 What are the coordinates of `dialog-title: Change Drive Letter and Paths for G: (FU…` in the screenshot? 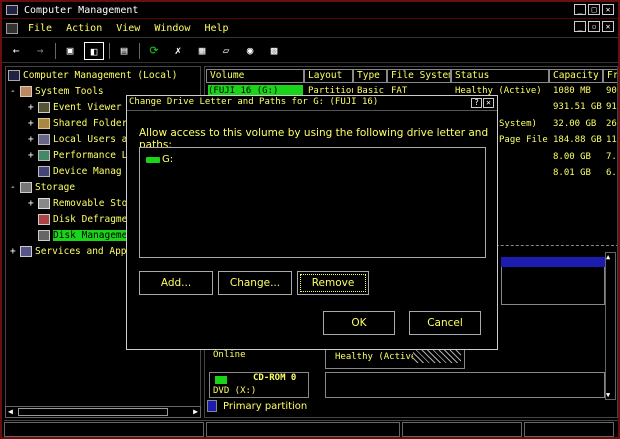 It's located at (254, 102).